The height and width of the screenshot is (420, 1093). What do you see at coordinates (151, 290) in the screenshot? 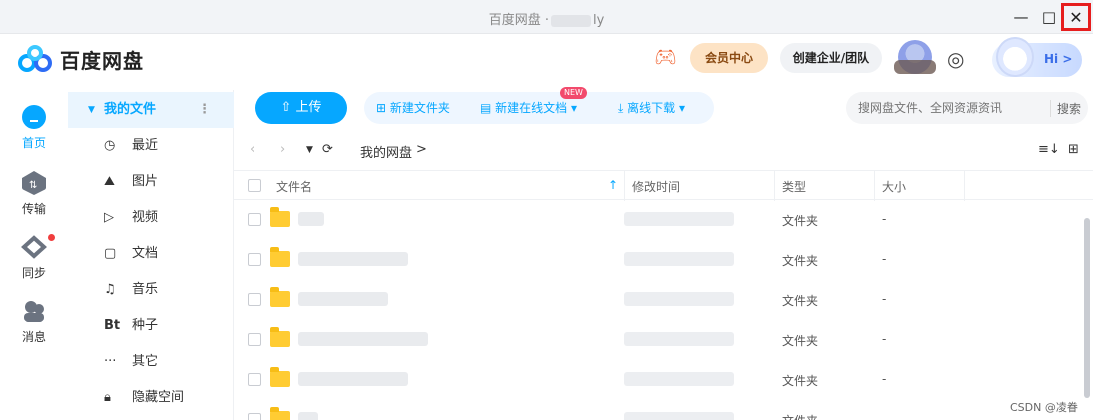
I see `sidebar-item-music: ♫ 音乐` at bounding box center [151, 290].